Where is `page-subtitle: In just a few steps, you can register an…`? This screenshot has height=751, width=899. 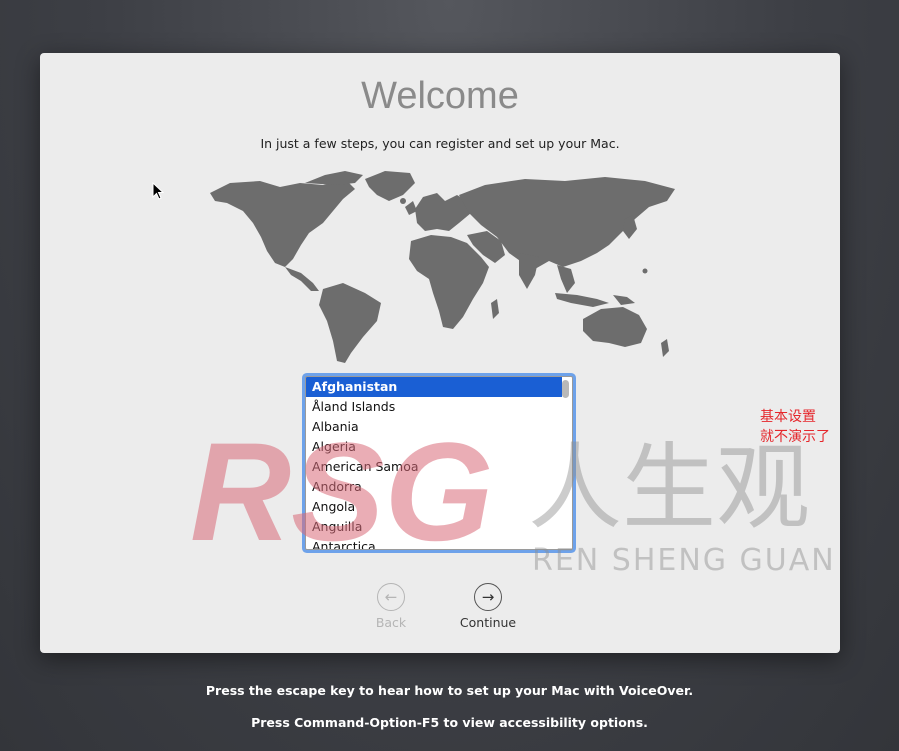
page-subtitle: In just a few steps, you can register an… is located at coordinates (440, 143).